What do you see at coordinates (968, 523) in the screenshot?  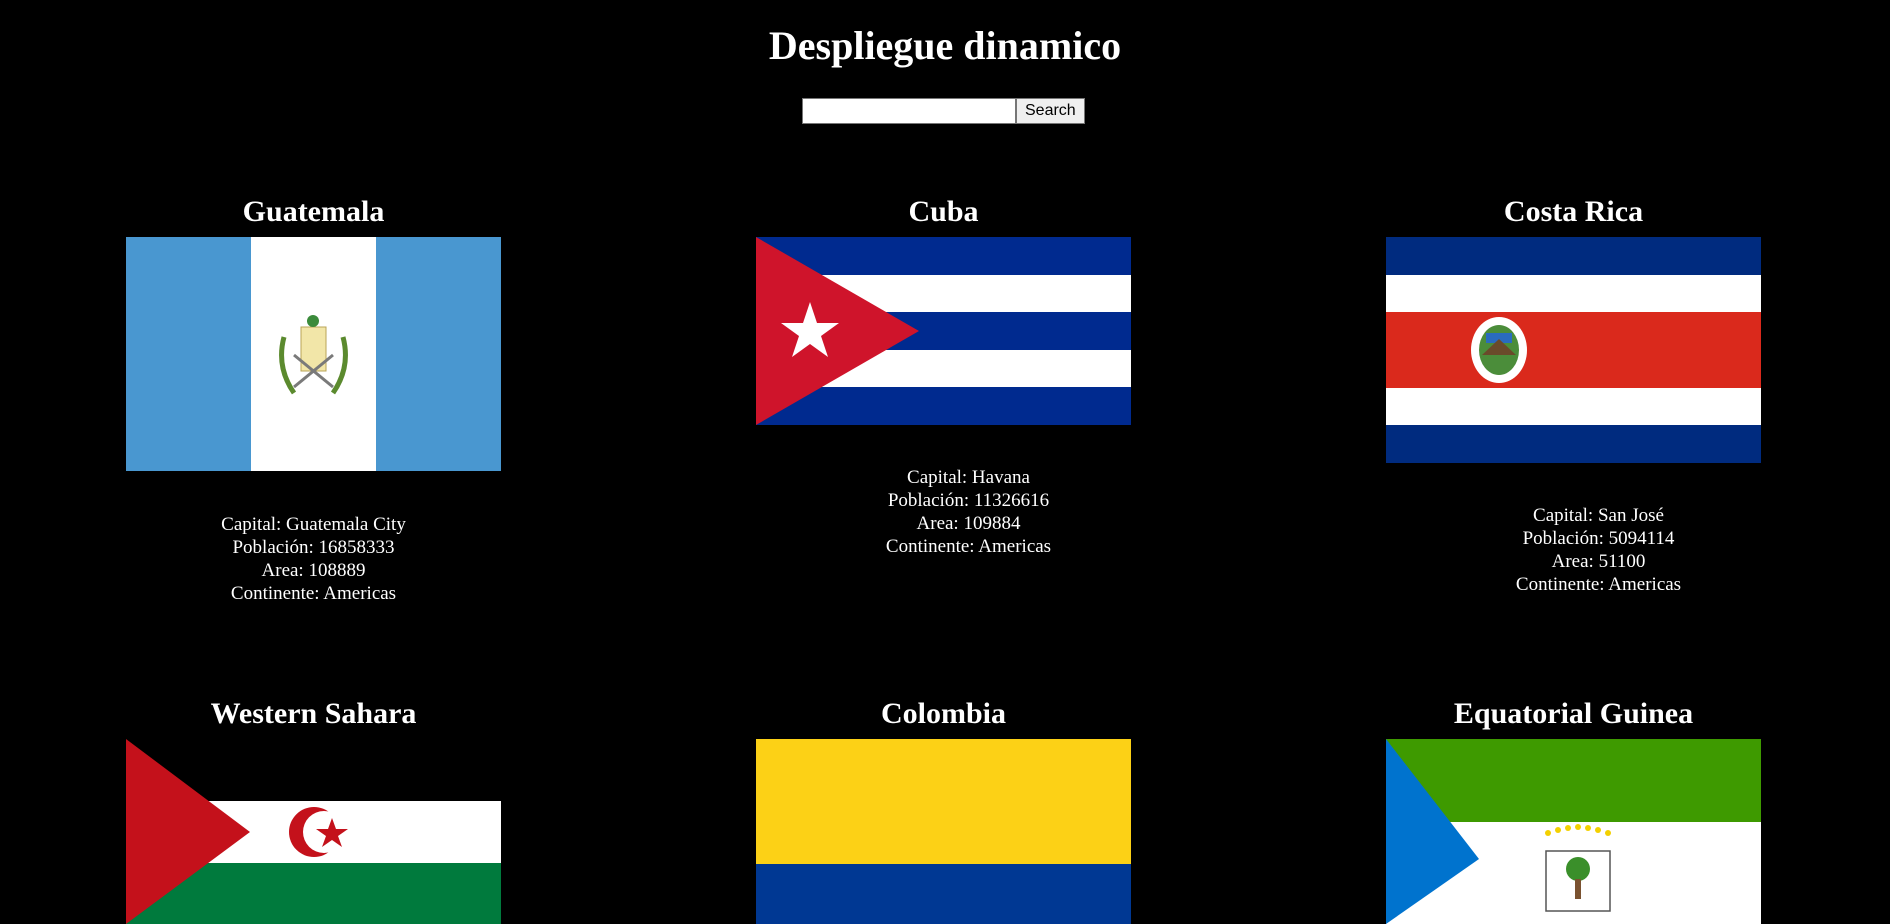 I see `area-text: Area: 109884` at bounding box center [968, 523].